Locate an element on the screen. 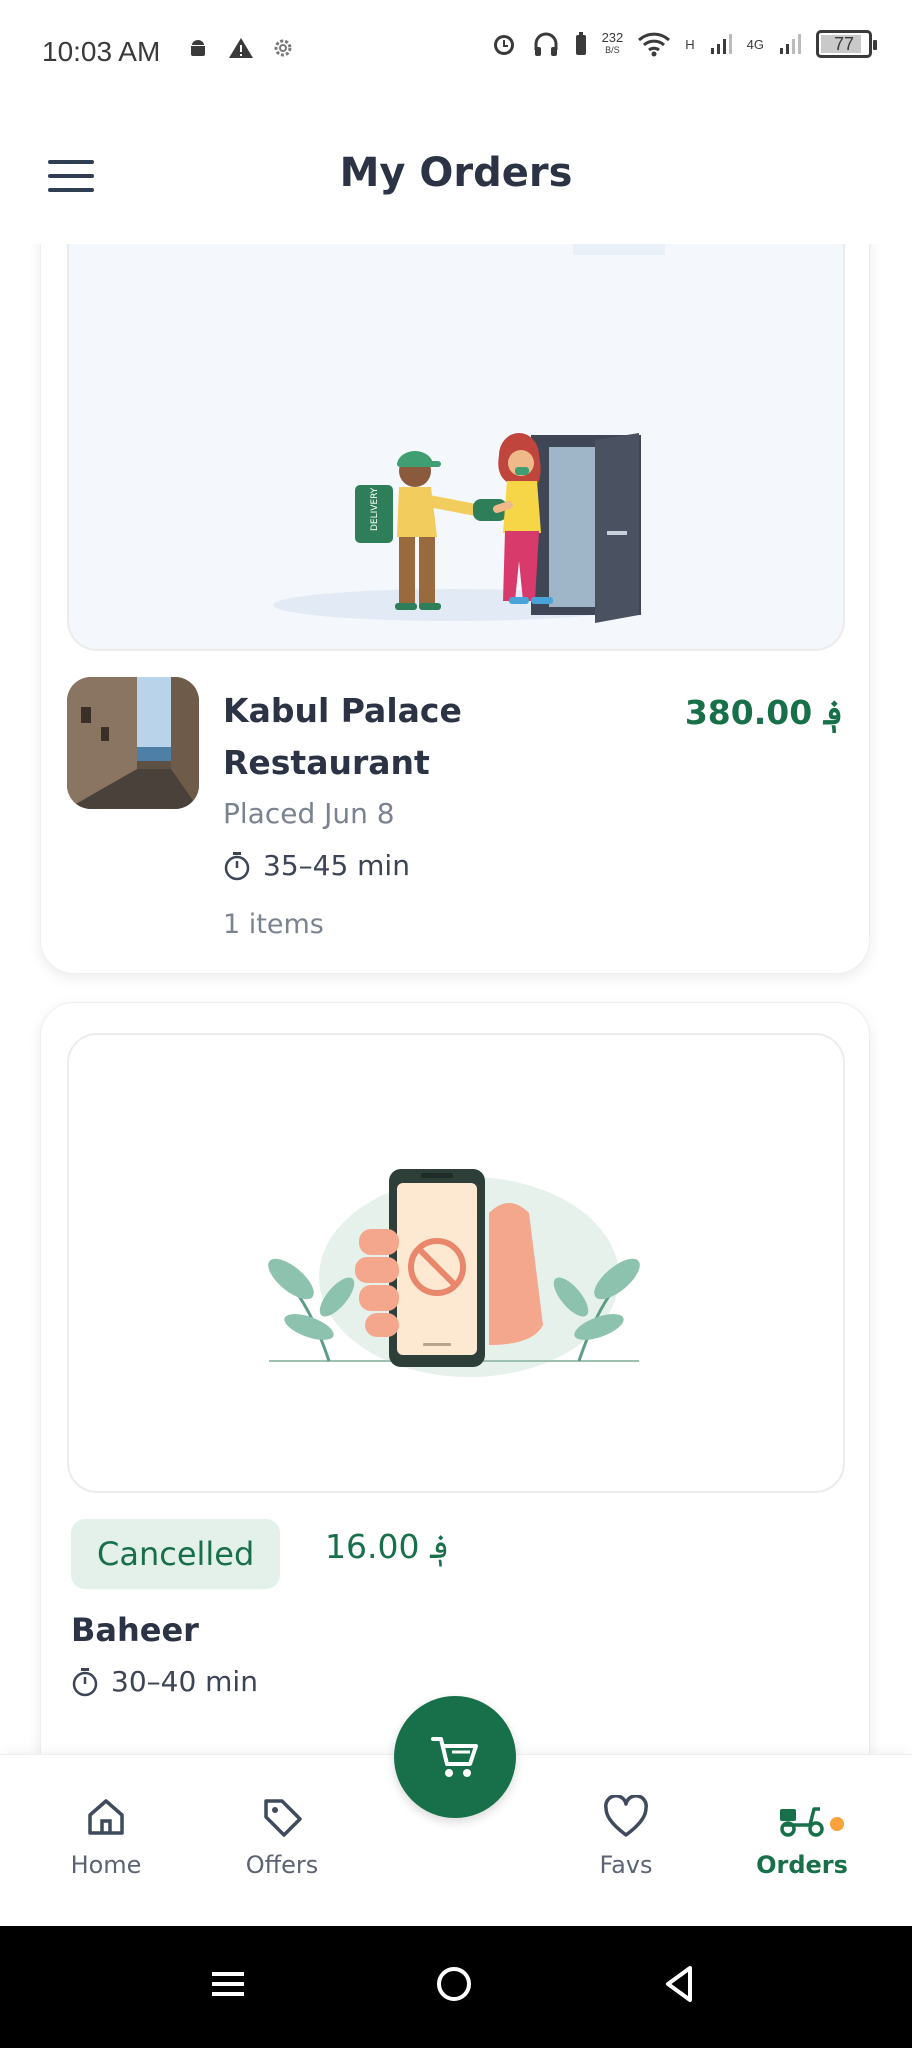 Image resolution: width=912 pixels, height=2048 pixels. svg-text: DELIVERY is located at coordinates (375, 509).